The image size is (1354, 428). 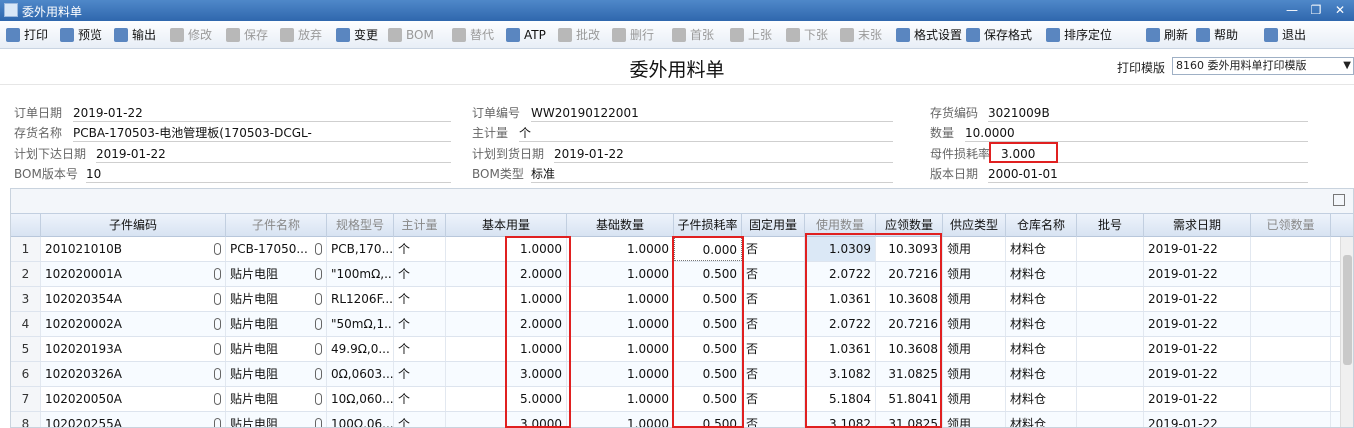 What do you see at coordinates (1154, 154) in the screenshot?
I see `parent-loss-rate-value: 3.000` at bounding box center [1154, 154].